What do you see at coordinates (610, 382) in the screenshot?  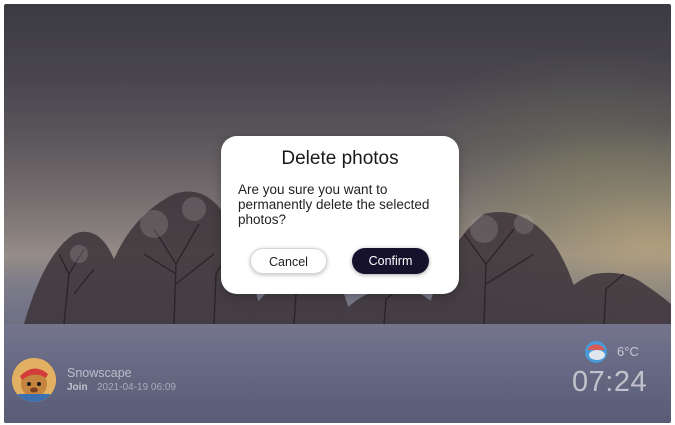 I see `clock-time: 07:24` at bounding box center [610, 382].